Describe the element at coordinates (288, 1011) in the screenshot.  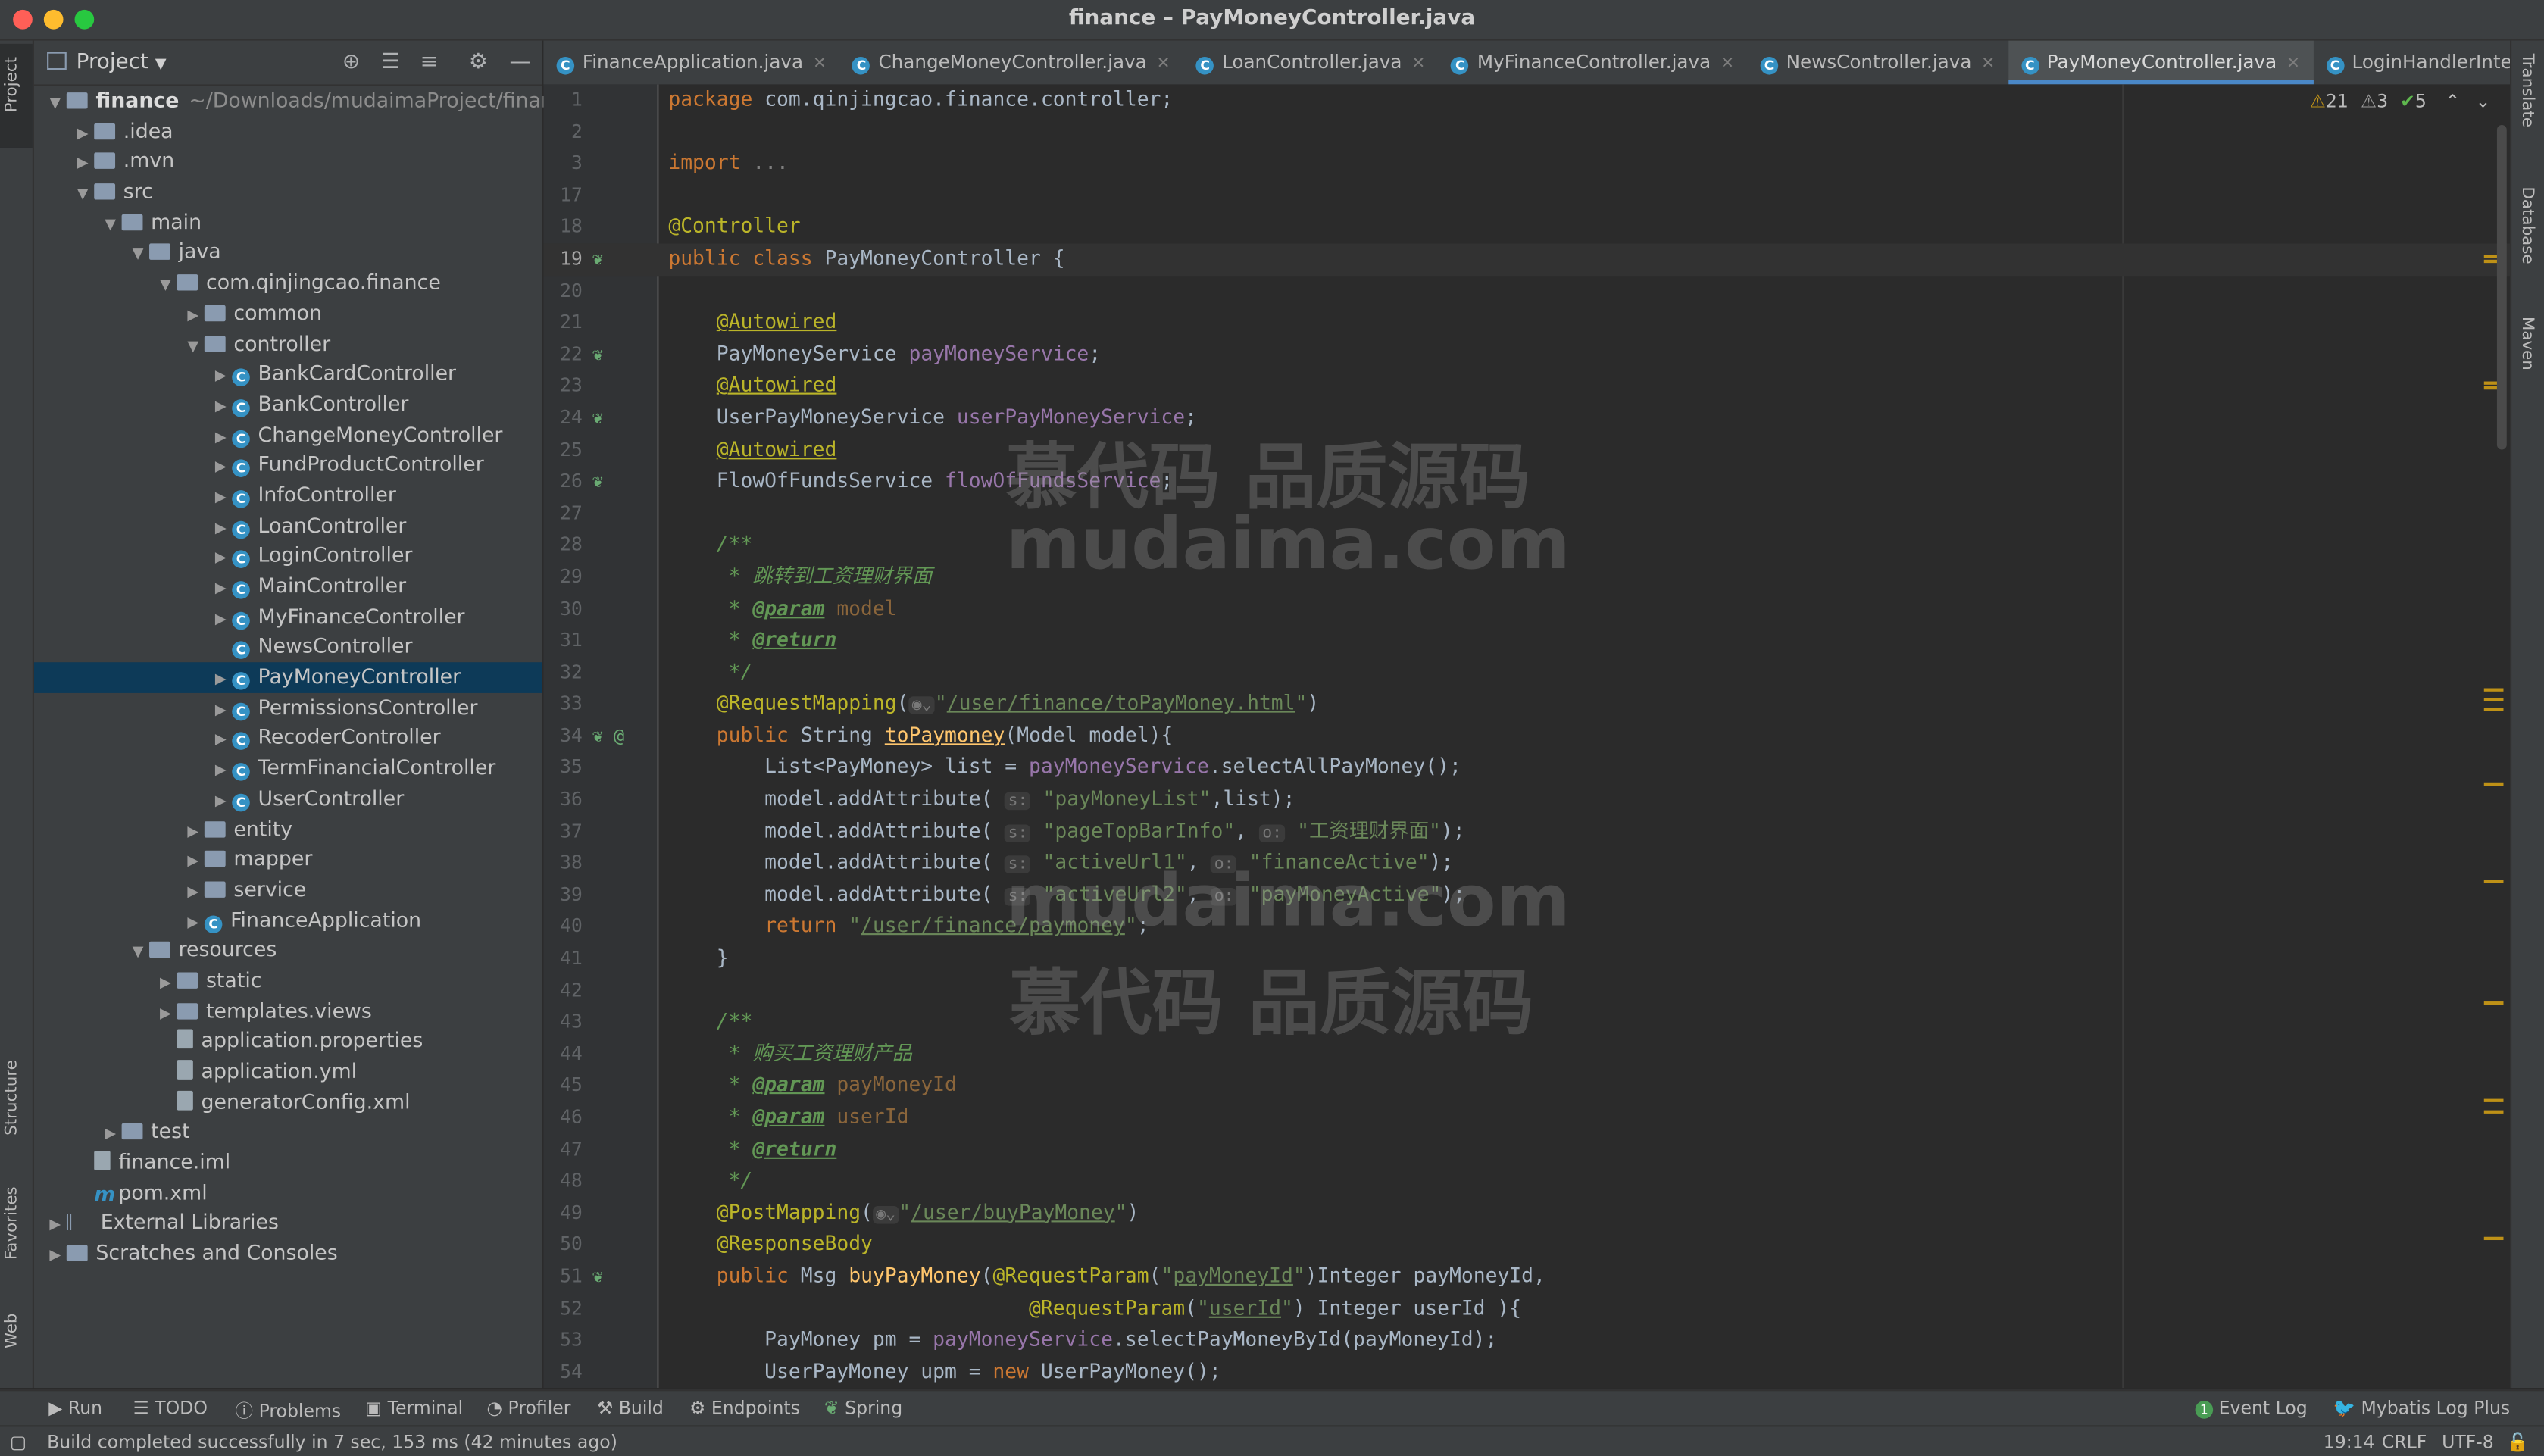
I see `tree-item: ▶ templates.views` at that location.